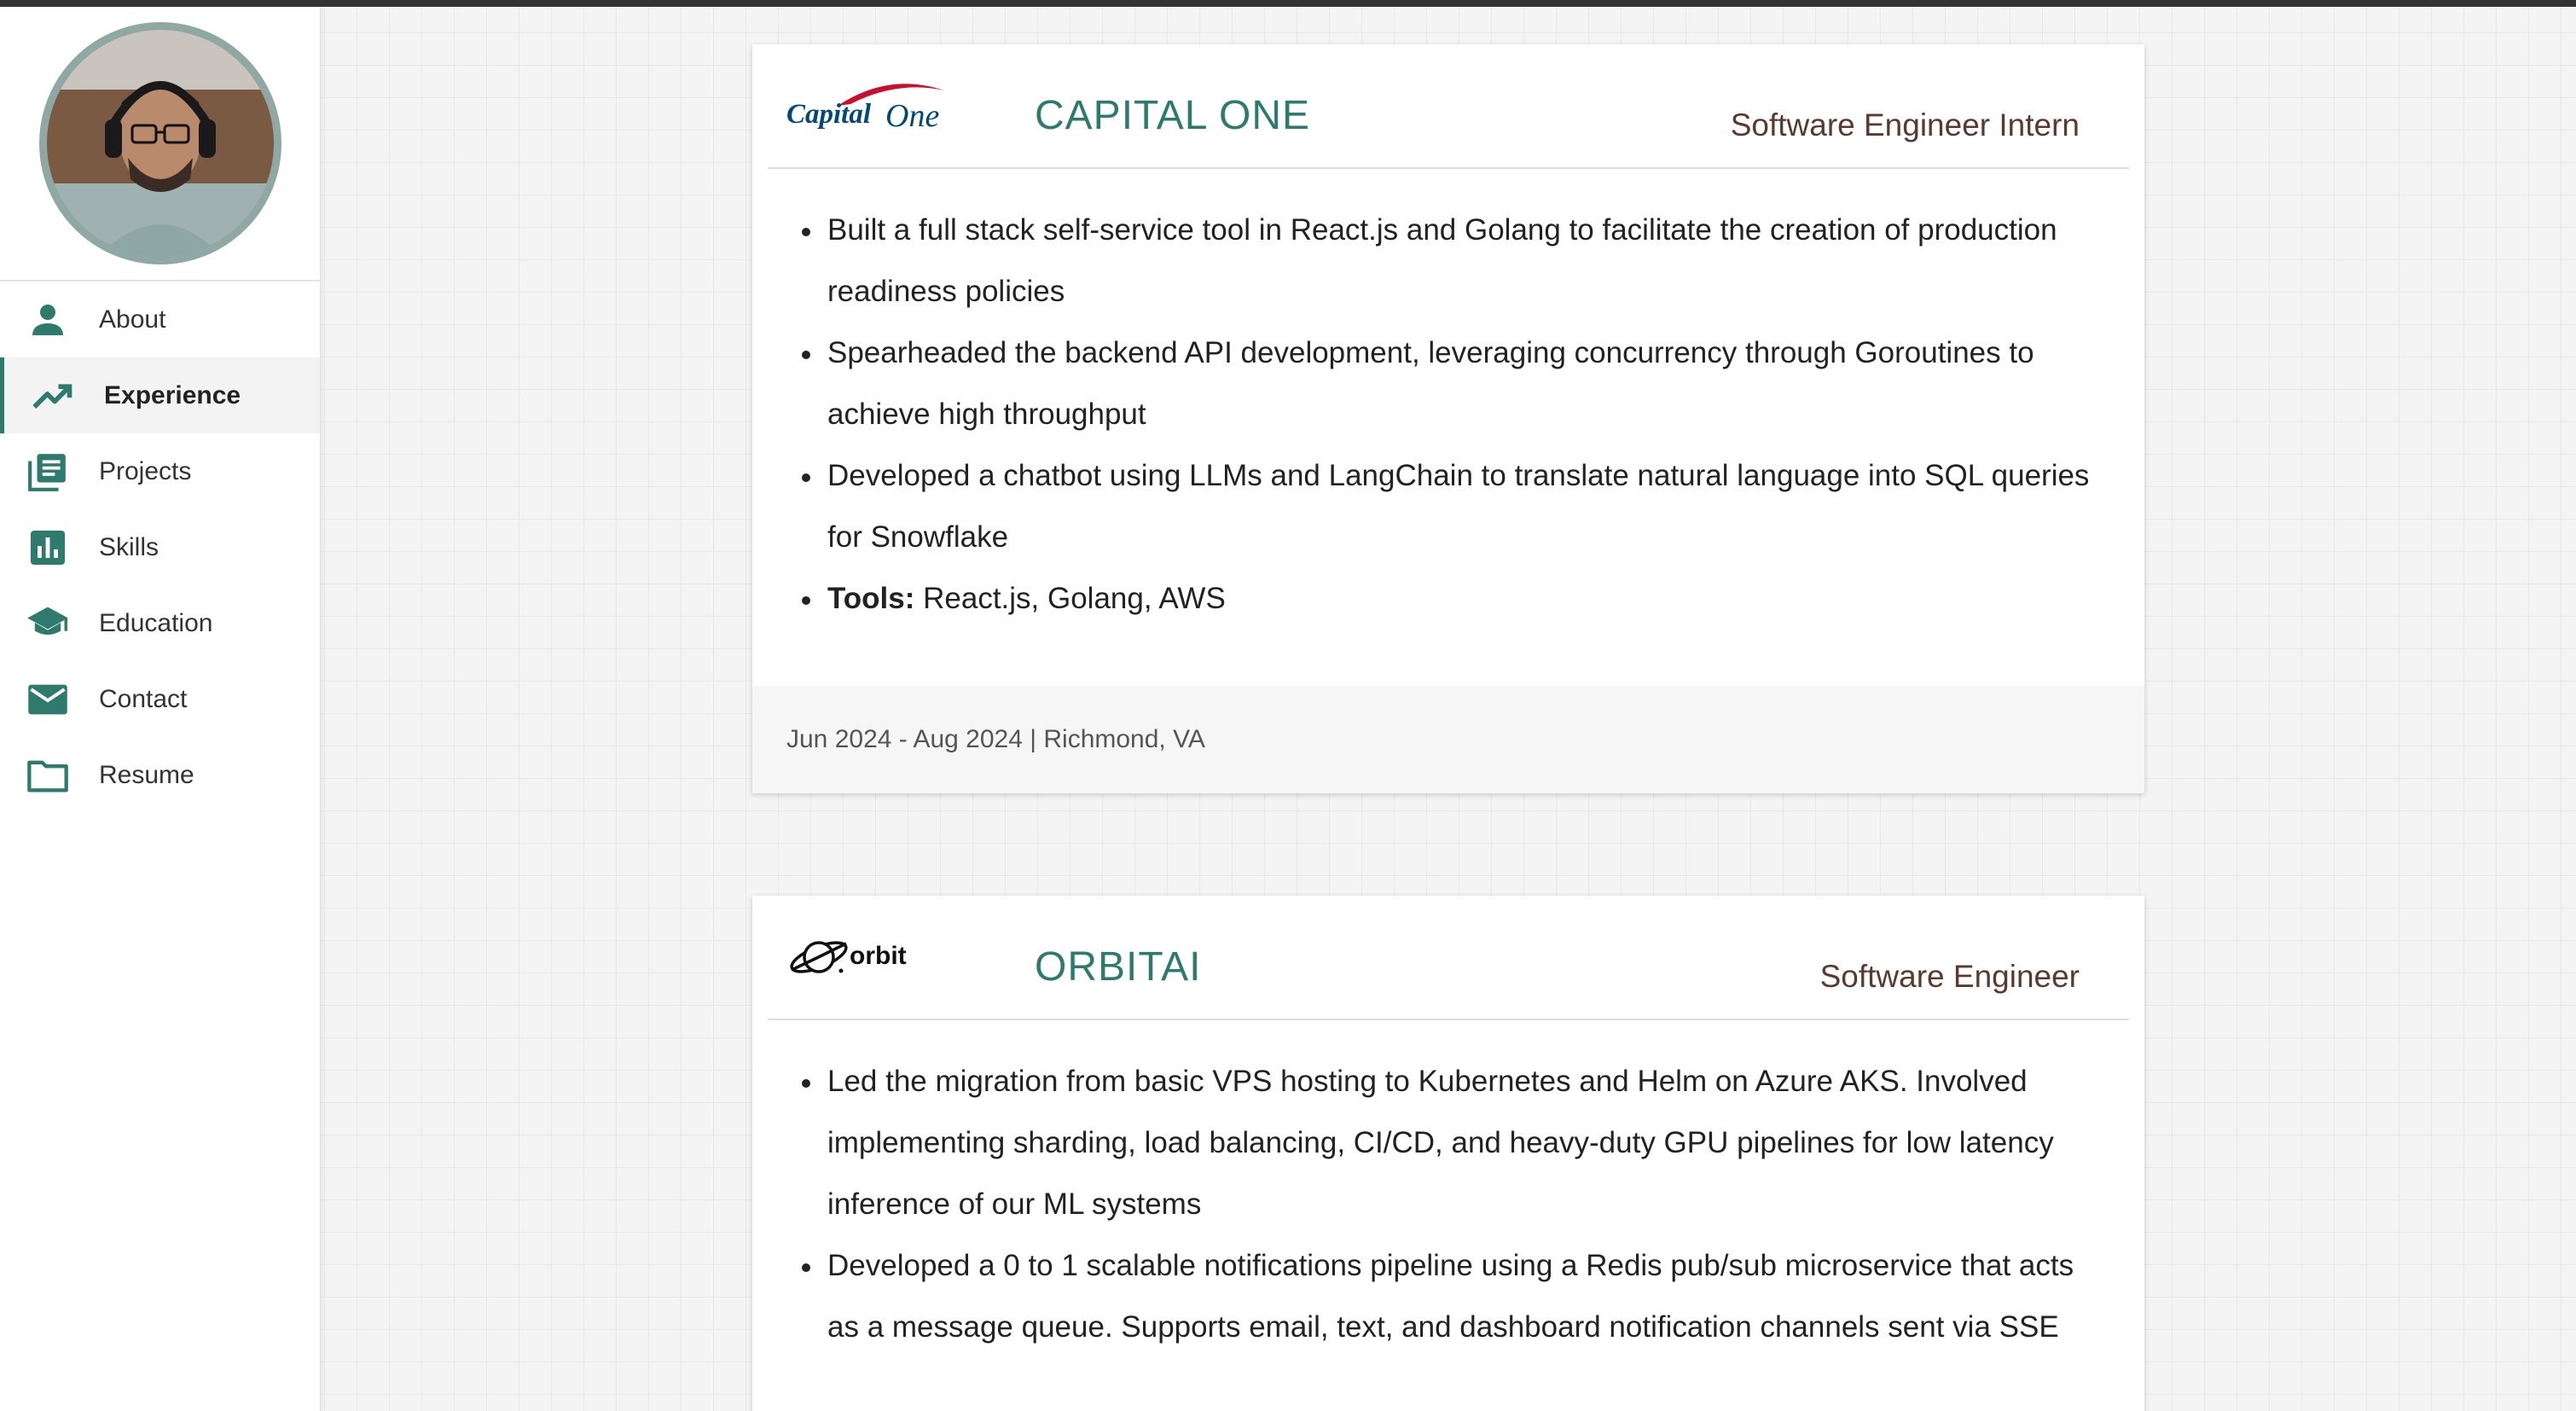  Describe the element at coordinates (1118, 967) in the screenshot. I see `company-name: ORBITAI` at that location.